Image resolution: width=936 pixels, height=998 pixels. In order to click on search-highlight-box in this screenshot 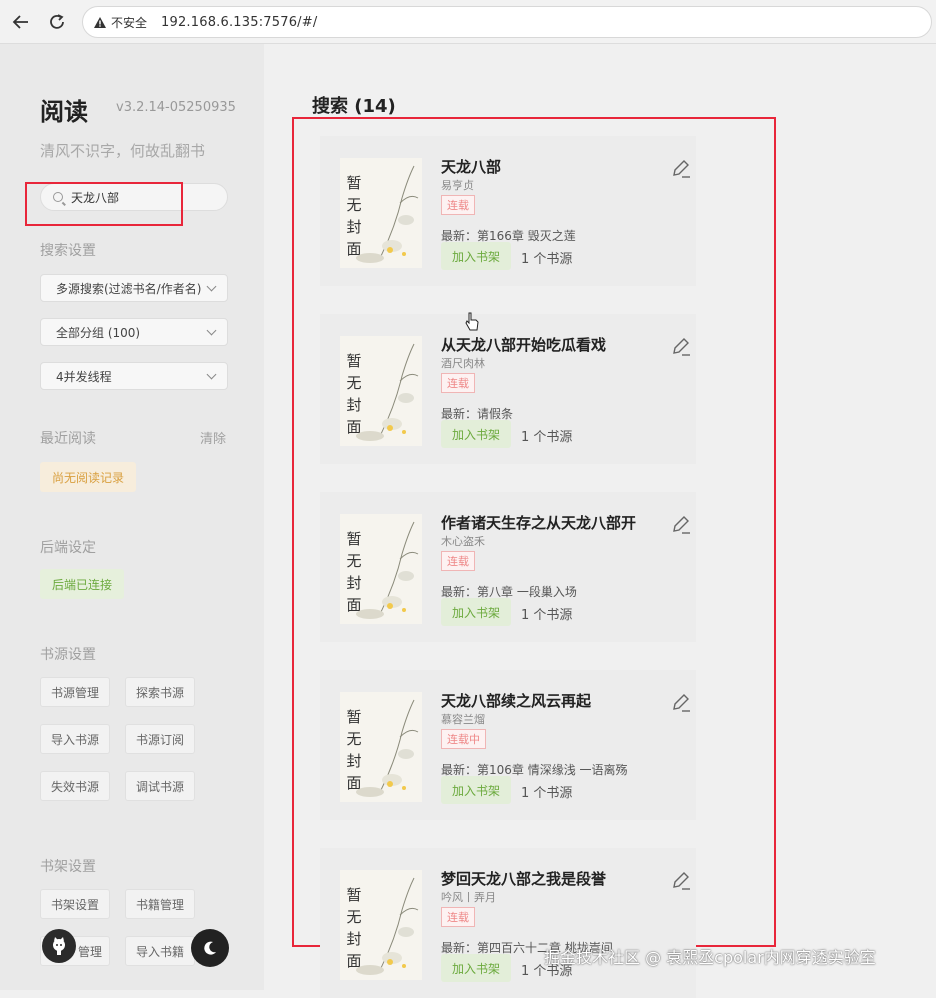, I will do `click(104, 204)`.